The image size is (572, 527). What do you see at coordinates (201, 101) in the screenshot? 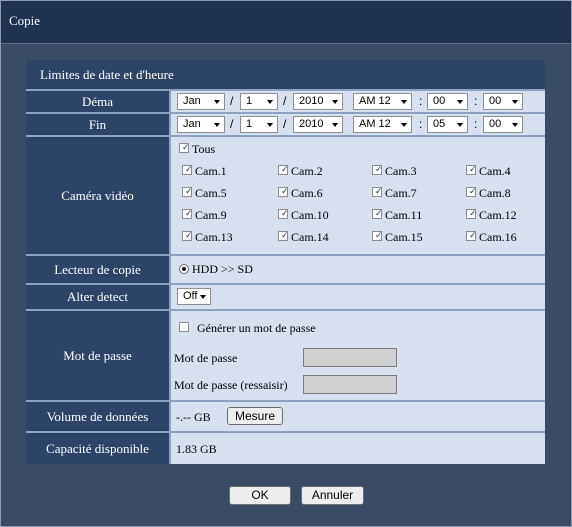
I see `start-month-select: Jan` at bounding box center [201, 101].